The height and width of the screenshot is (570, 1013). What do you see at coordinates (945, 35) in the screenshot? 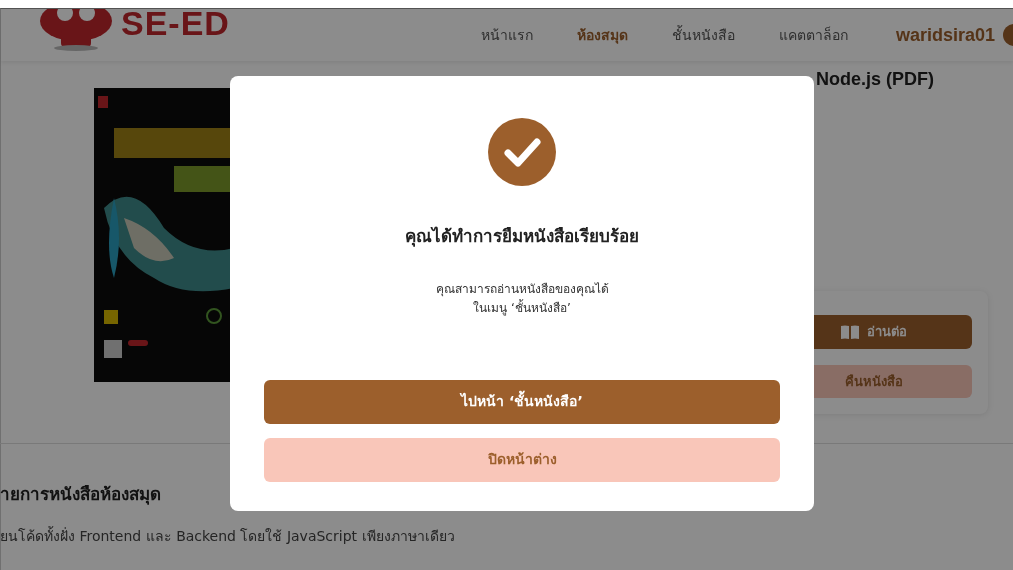
I see `username: waridsira01` at bounding box center [945, 35].